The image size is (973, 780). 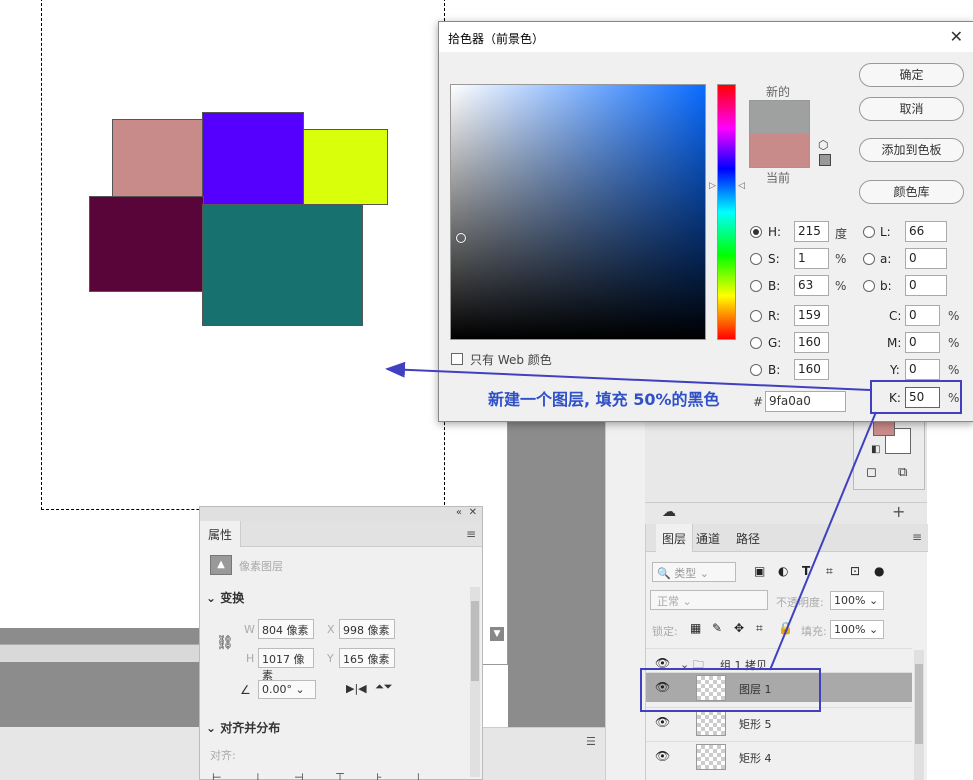 I want to click on a-field: 0, so click(x=926, y=258).